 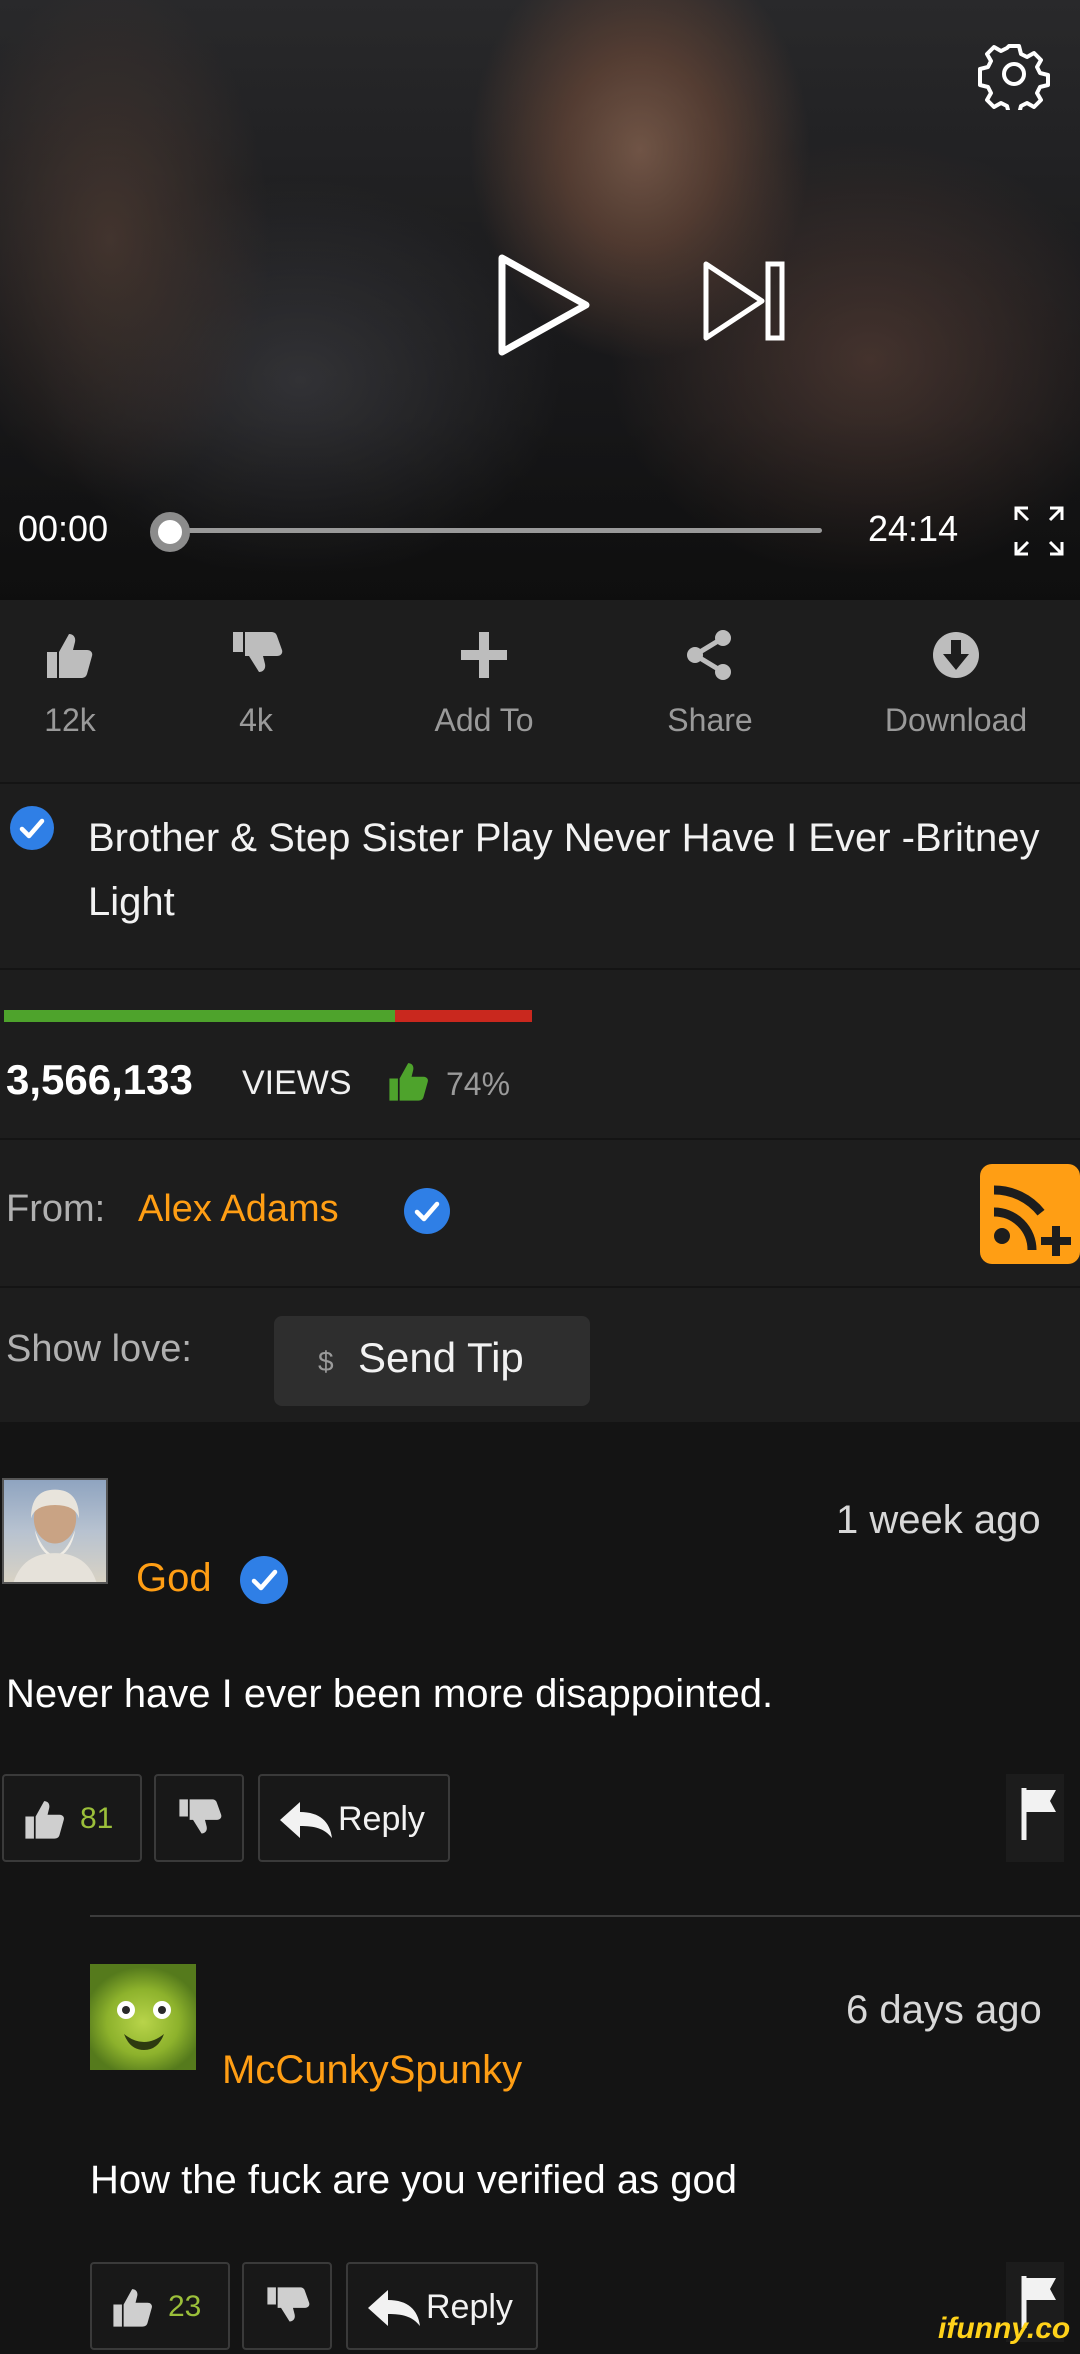 I want to click on like-count: 12k, so click(x=70, y=720).